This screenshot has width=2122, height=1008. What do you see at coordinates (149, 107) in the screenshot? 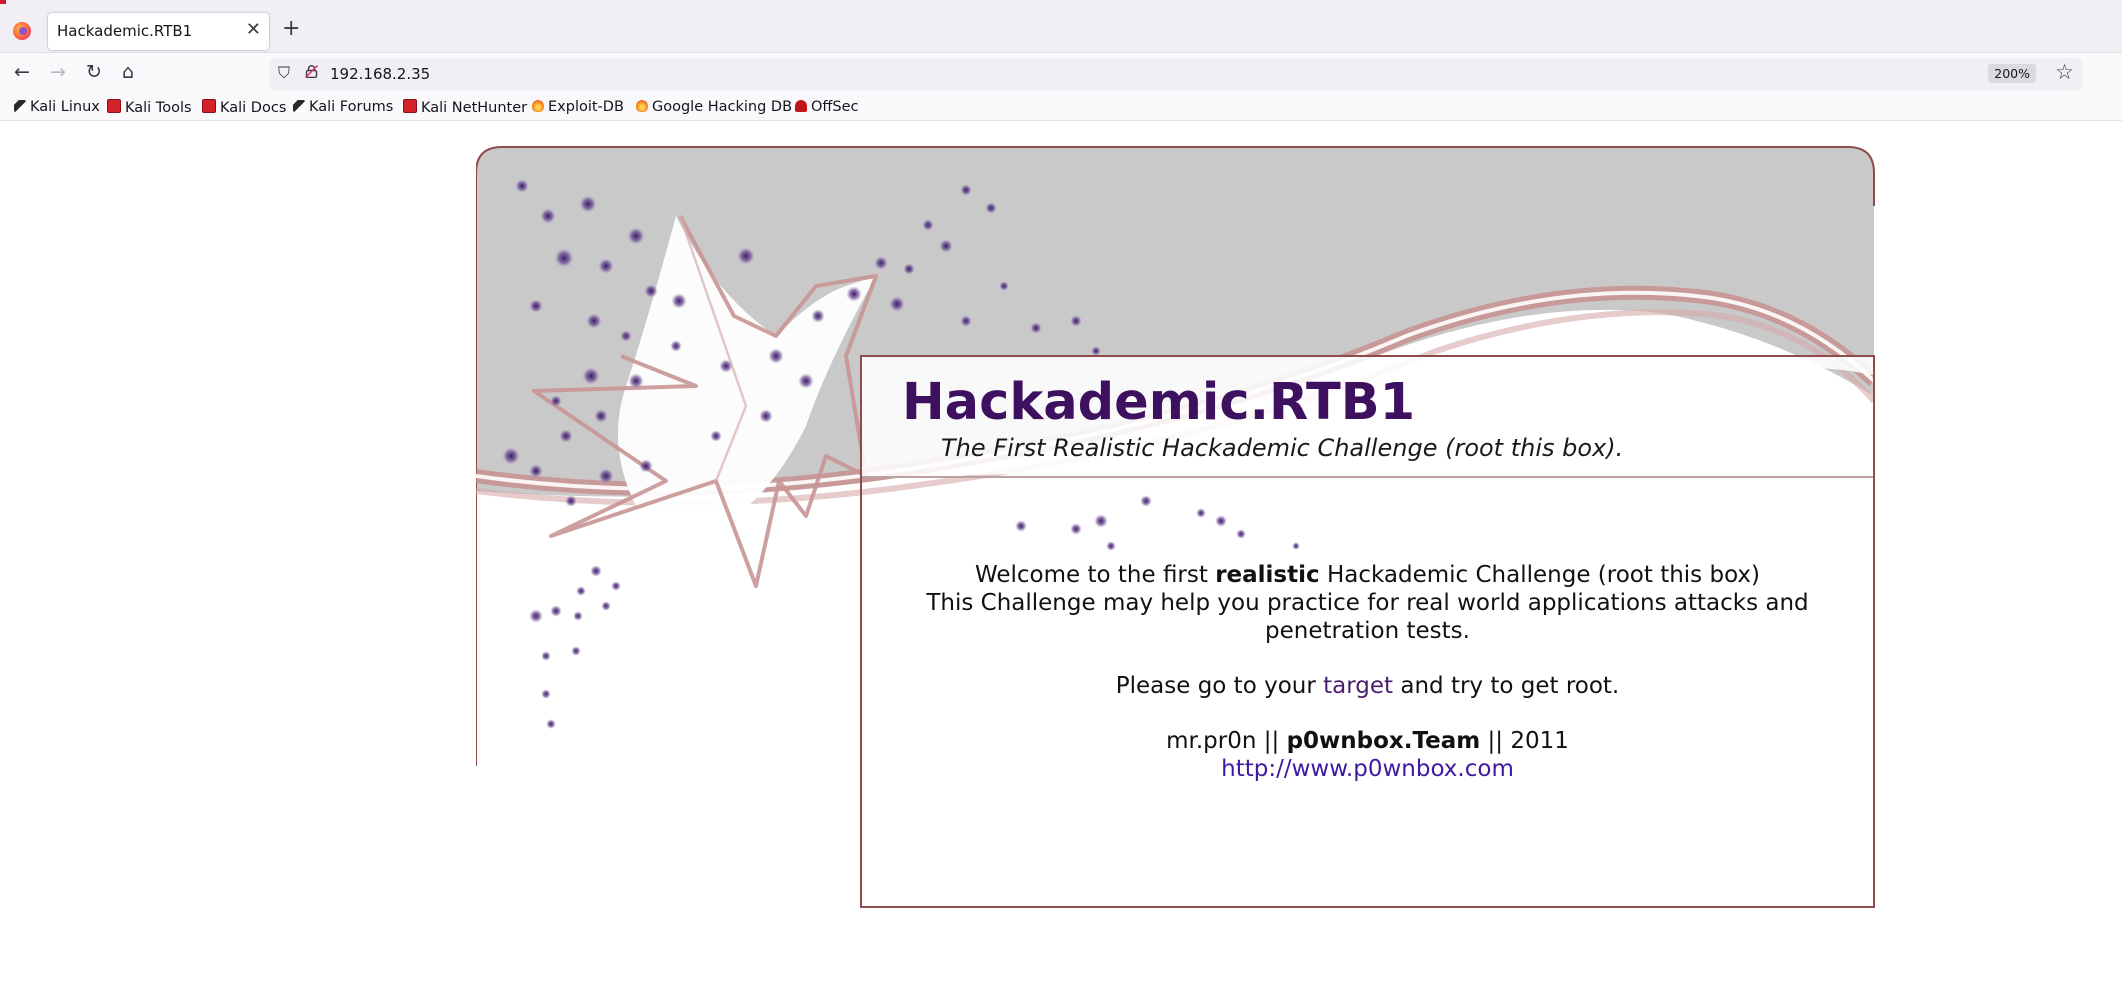
I see `bookmark-kali-tools: Kali Tools` at bounding box center [149, 107].